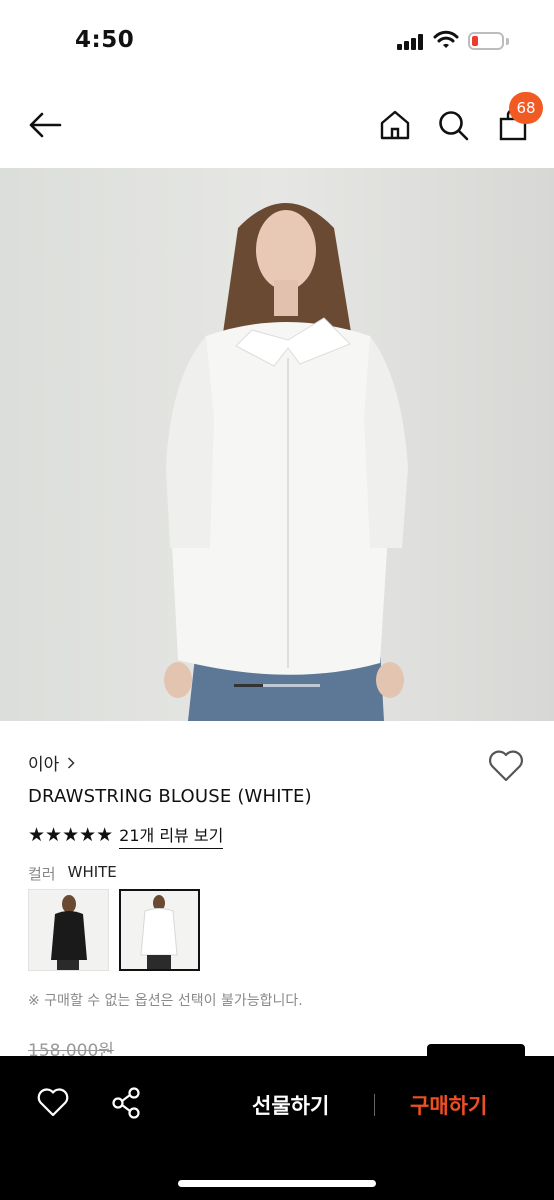 The height and width of the screenshot is (1200, 554). Describe the element at coordinates (165, 1001) in the screenshot. I see `option-notice: ※ 구매할 수 없는 옵션은 선택이 불가능합니다.` at that location.